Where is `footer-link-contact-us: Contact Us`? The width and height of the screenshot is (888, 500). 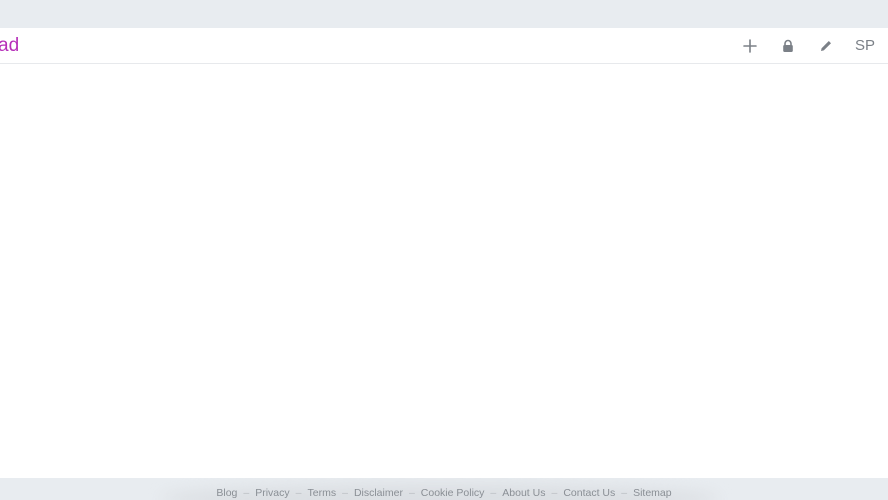
footer-link-contact-us: Contact Us is located at coordinates (589, 493).